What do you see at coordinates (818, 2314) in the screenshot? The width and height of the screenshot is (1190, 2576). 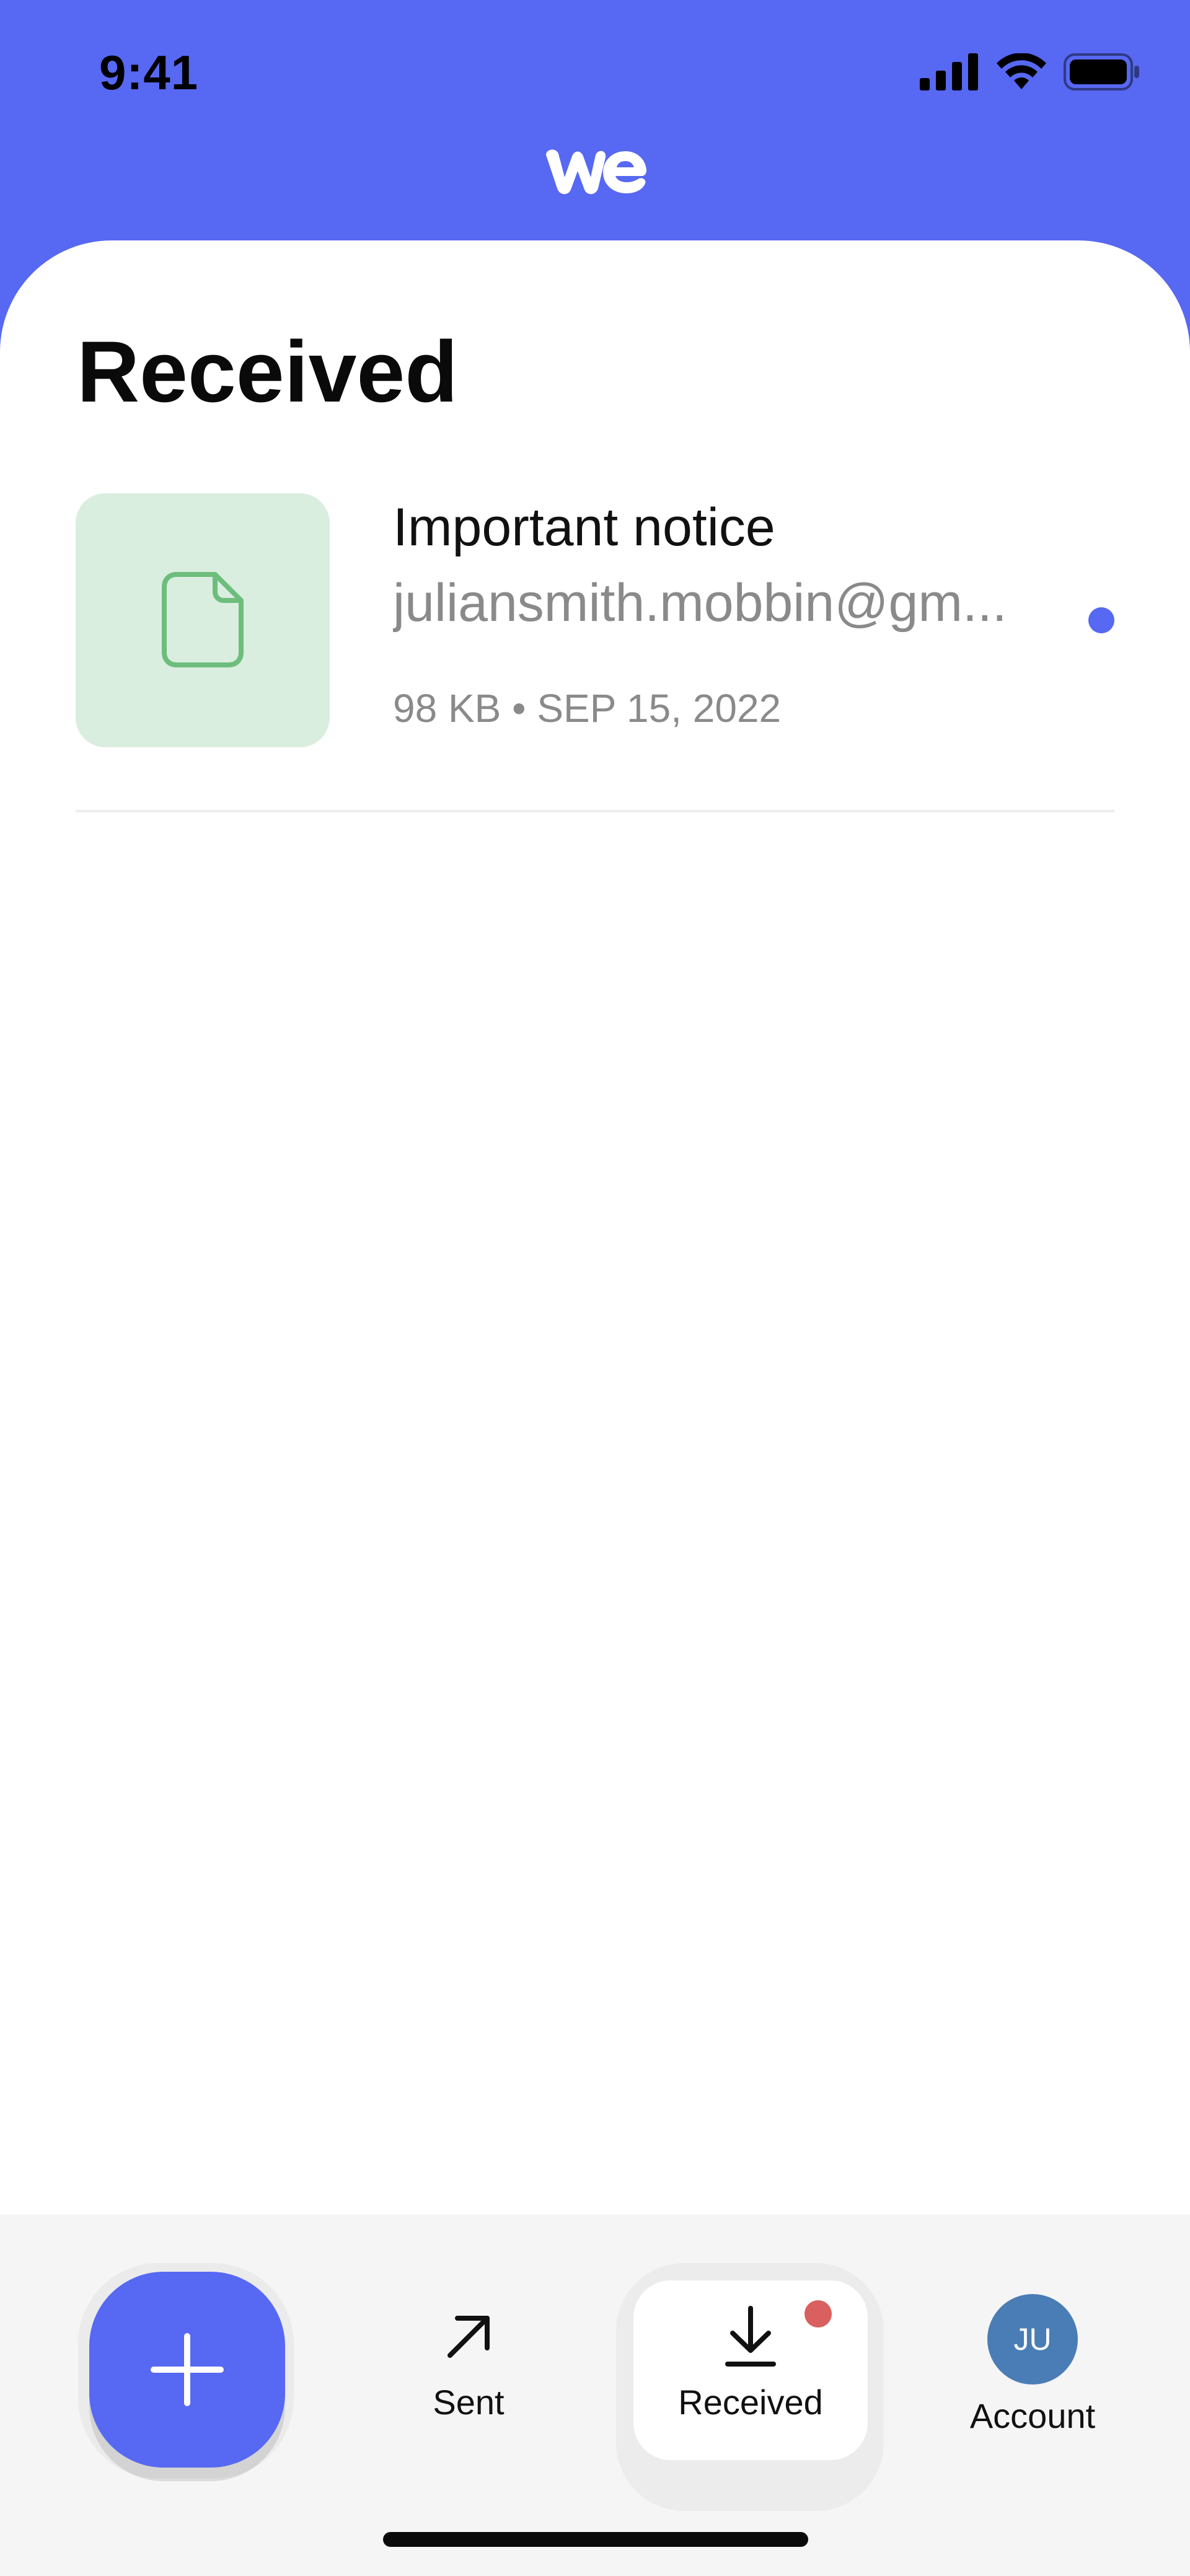 I see `received-badge` at bounding box center [818, 2314].